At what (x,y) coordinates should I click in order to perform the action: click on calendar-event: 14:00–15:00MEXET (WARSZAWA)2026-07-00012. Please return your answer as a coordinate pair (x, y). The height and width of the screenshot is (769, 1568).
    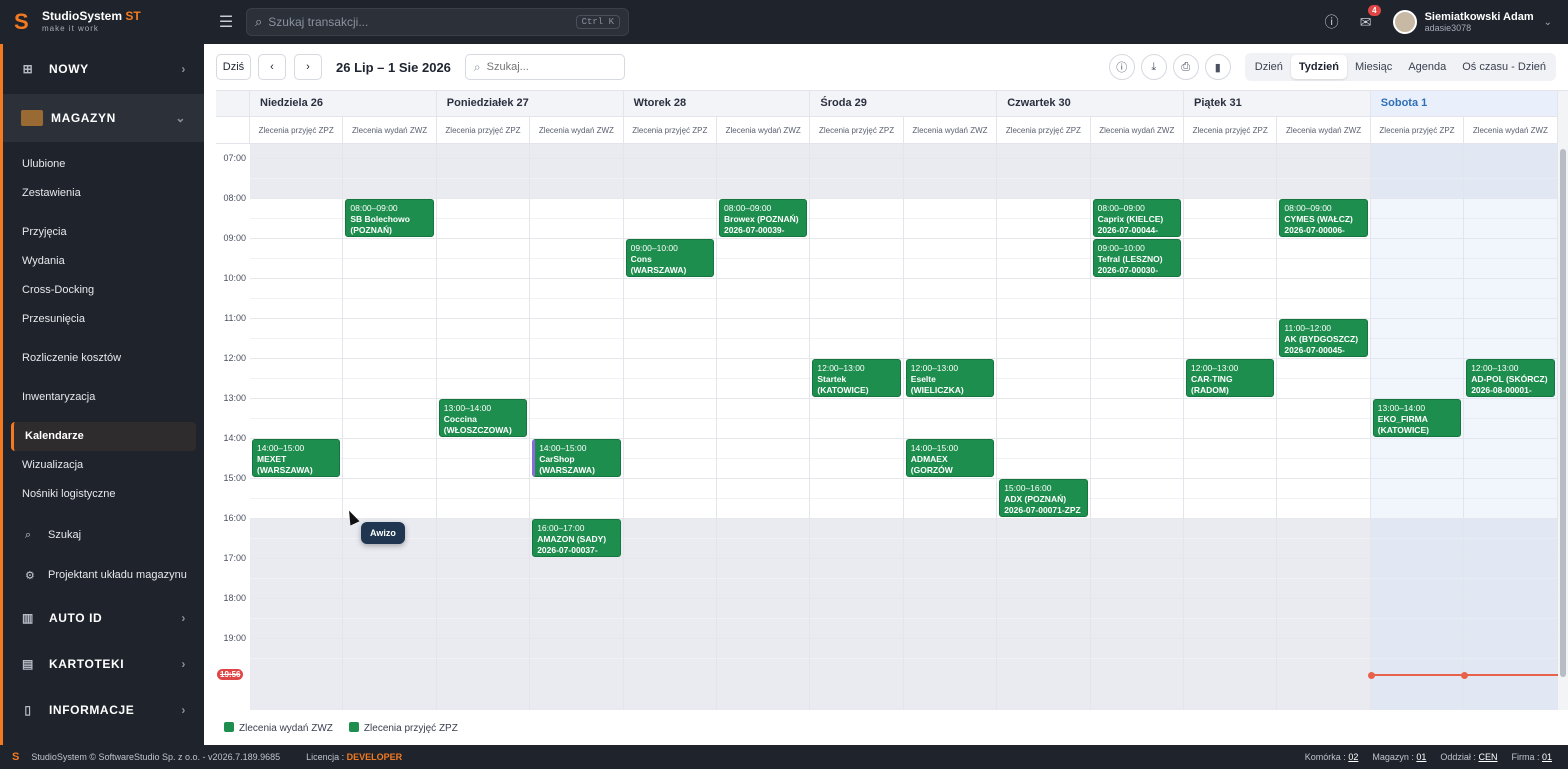
    Looking at the image, I should click on (296, 458).